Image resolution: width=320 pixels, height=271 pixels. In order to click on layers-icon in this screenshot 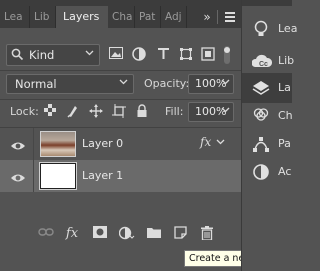, I will do `click(261, 88)`.